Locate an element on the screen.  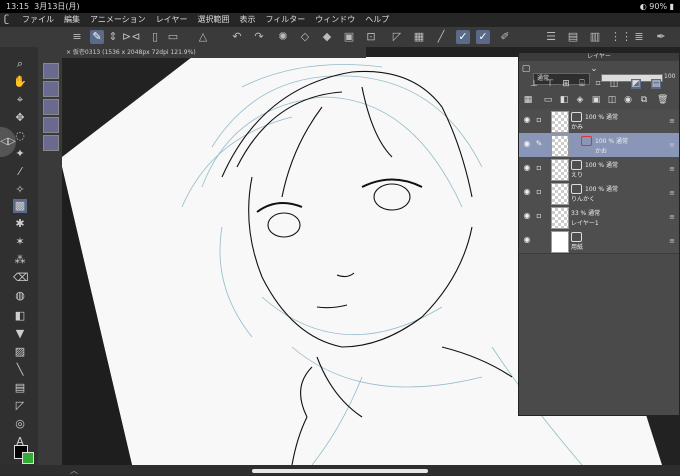
new-folder-icon: ▣ is located at coordinates (596, 100).